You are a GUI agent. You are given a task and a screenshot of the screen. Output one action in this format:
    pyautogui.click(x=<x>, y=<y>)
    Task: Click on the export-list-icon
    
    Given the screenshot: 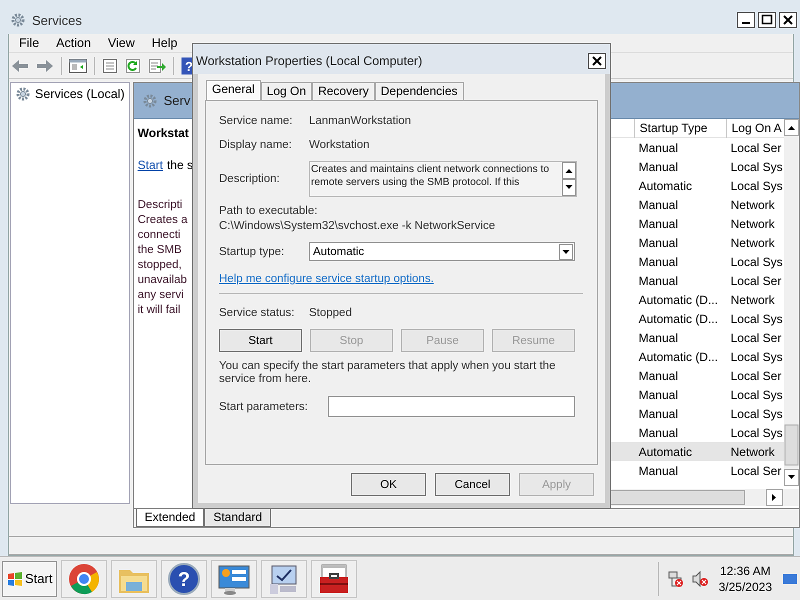 What is the action you would take?
    pyautogui.click(x=157, y=66)
    